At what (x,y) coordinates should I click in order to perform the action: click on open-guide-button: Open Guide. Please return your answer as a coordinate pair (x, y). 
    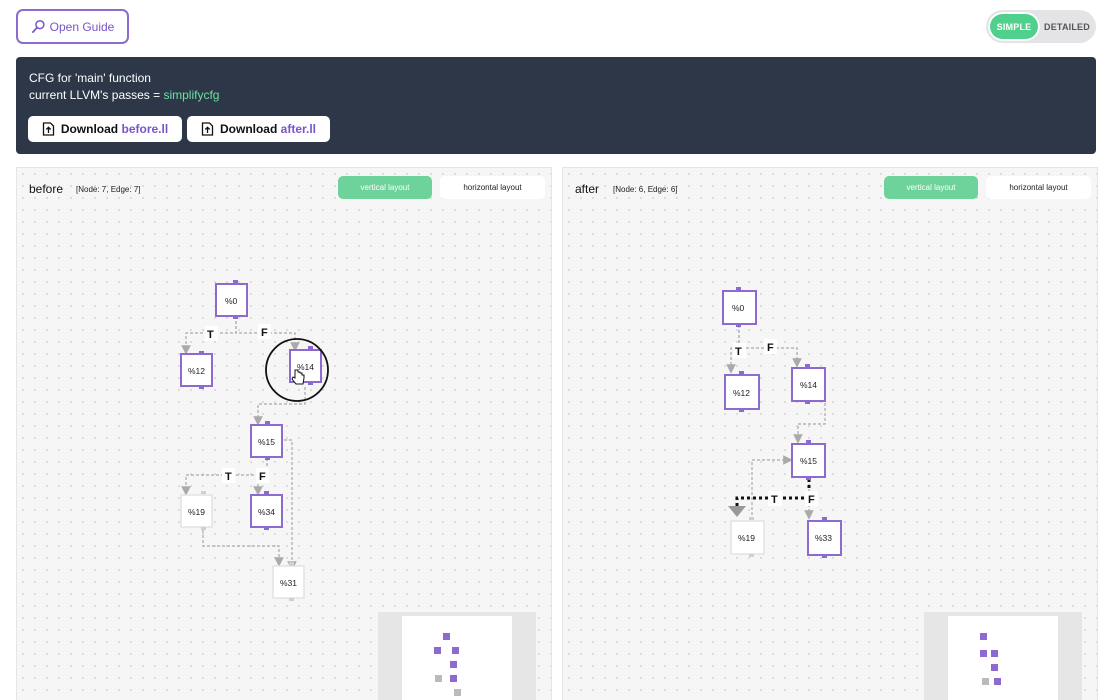
    Looking at the image, I should click on (72, 26).